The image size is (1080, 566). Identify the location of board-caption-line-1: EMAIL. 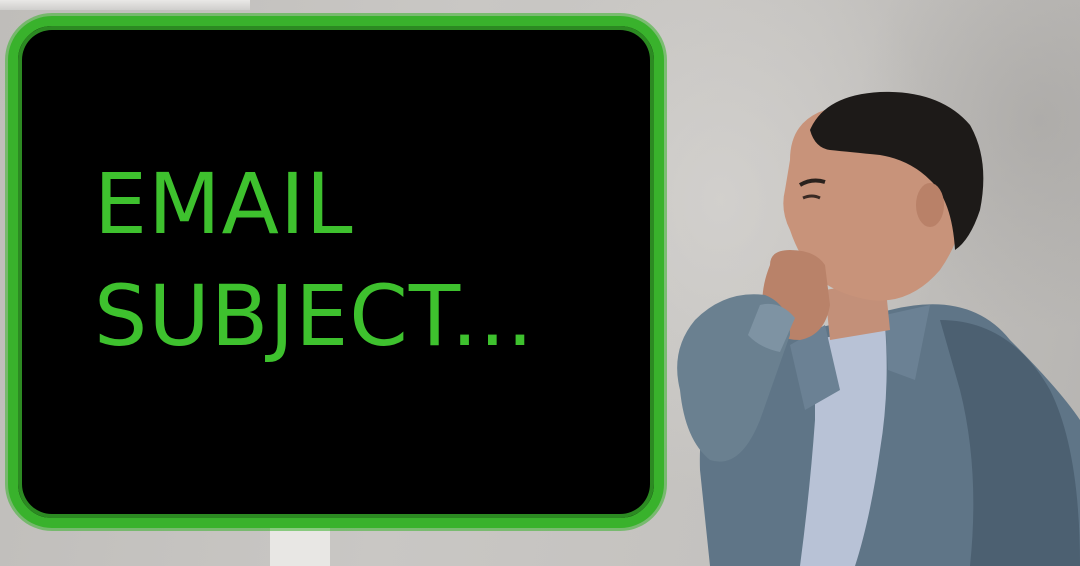
(224, 204).